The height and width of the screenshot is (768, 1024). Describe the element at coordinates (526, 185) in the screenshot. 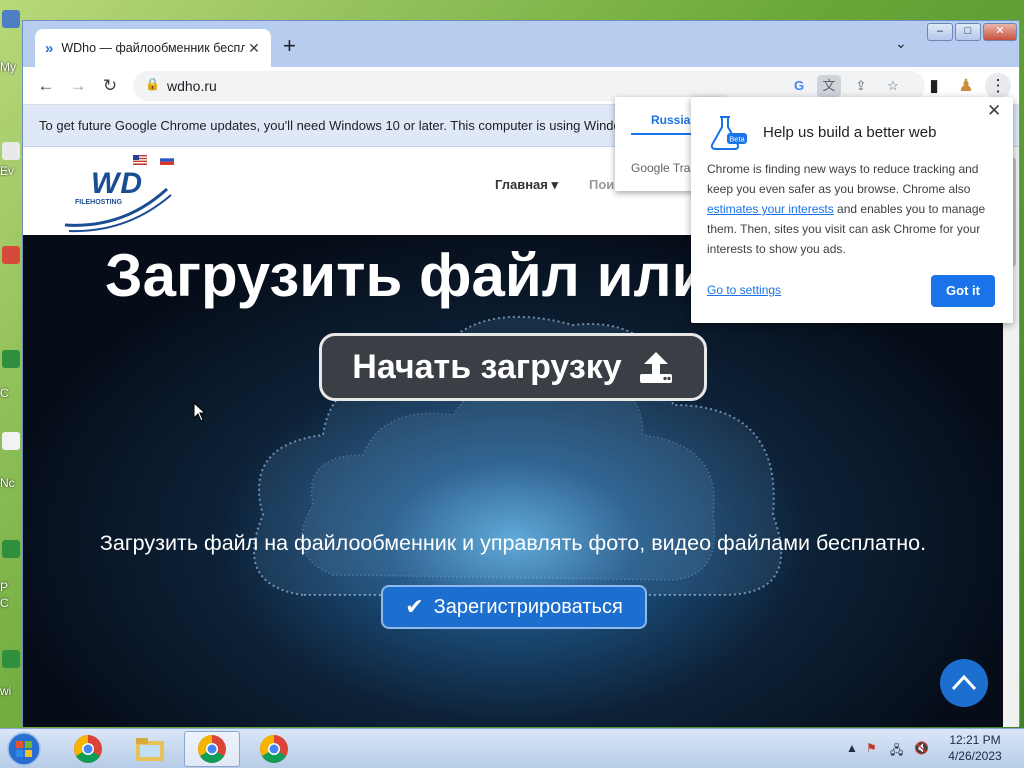

I see `nav-home: Главная ▾` at that location.